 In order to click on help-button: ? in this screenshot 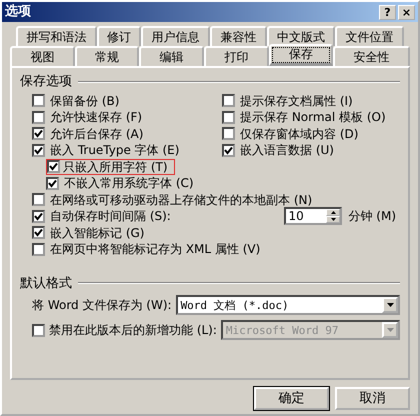, I will do `click(387, 12)`.